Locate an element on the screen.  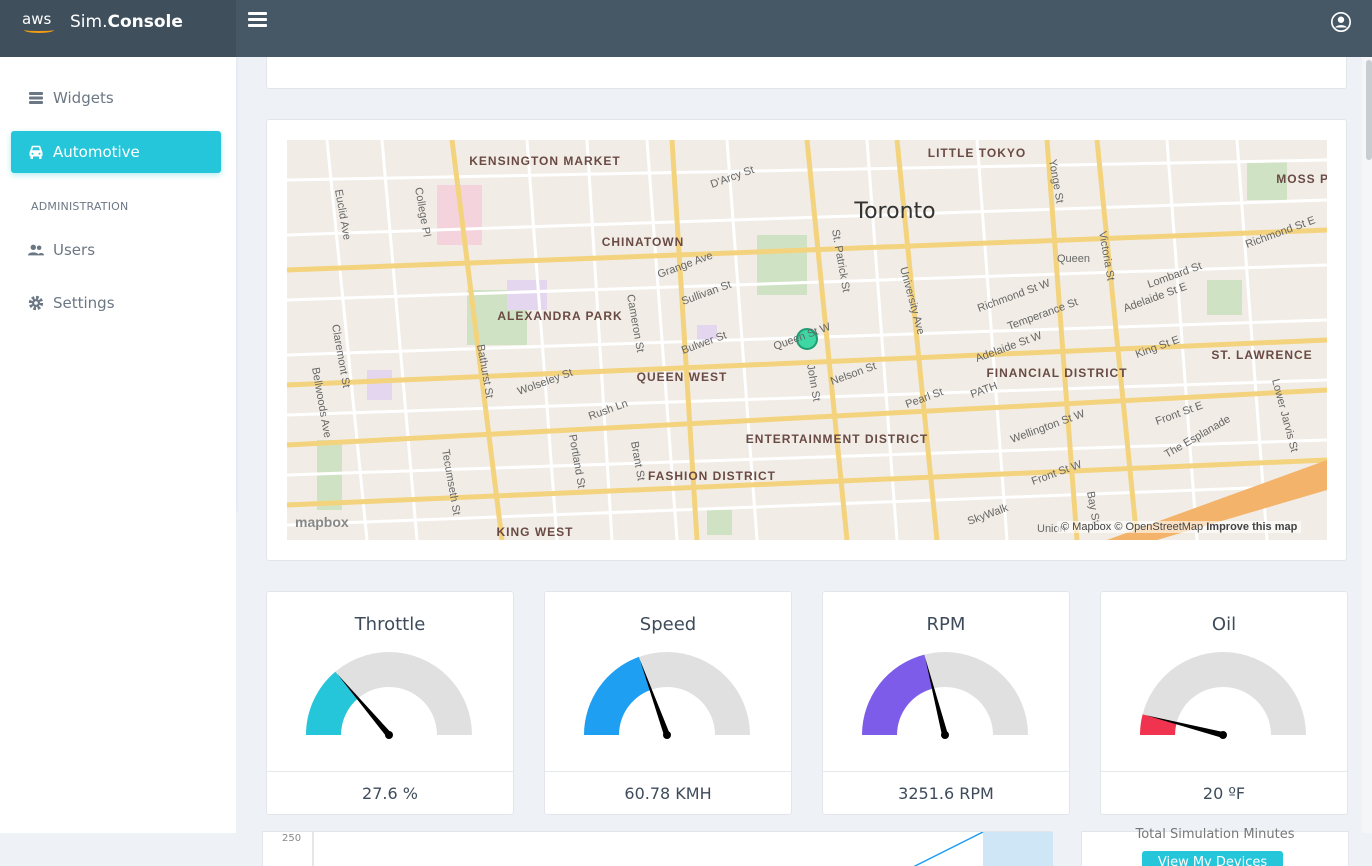
section-label-administration: ADMINISTRATION is located at coordinates (80, 206).